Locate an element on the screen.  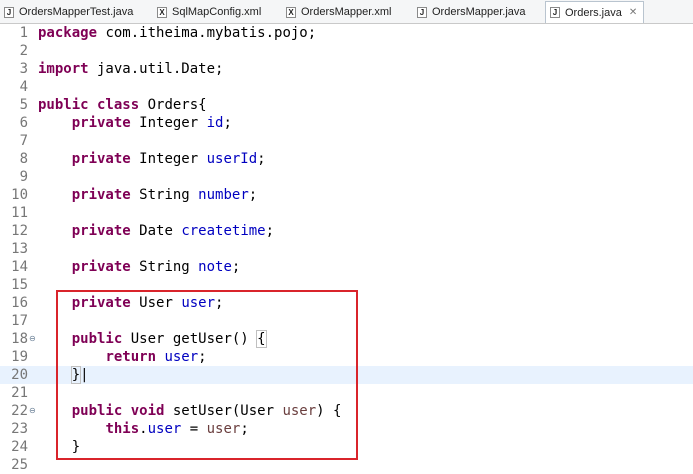
line-number: 14 is located at coordinates (19, 267).